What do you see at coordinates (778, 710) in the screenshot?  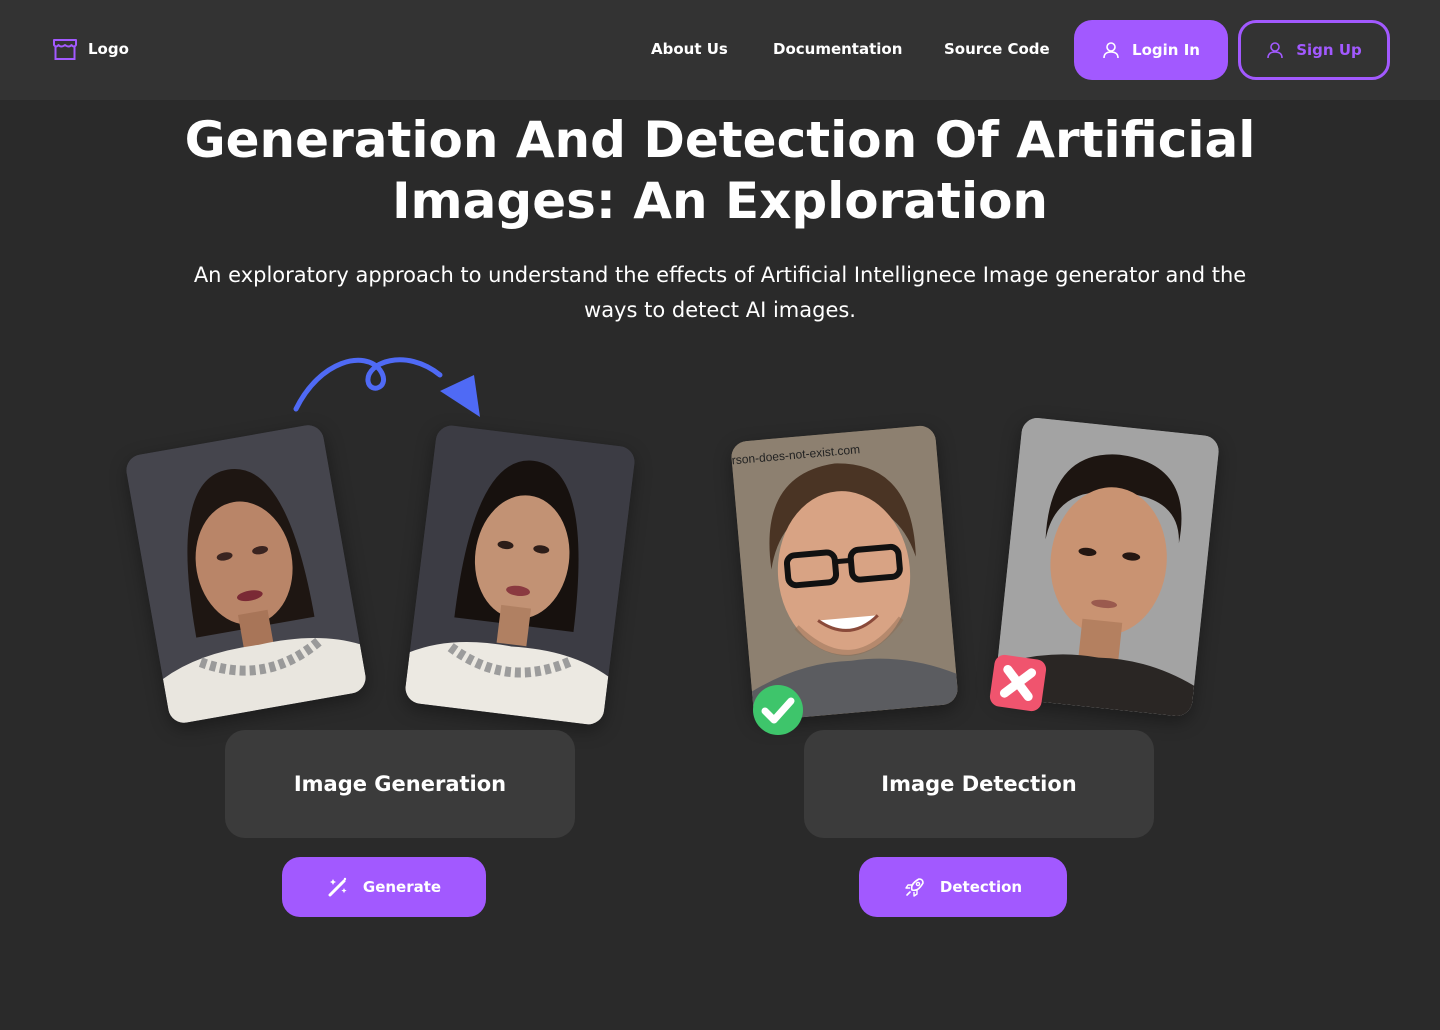 I see `check-icon` at bounding box center [778, 710].